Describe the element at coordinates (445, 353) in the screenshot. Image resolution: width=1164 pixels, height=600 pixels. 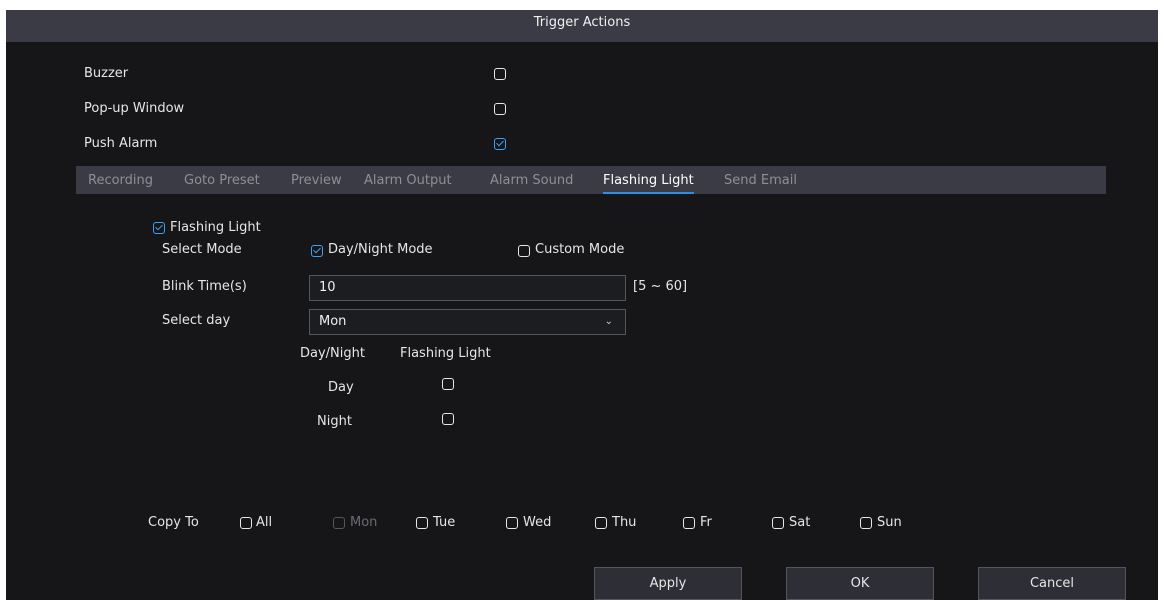
I see `flashing-light-column-header: Flashing Light` at that location.